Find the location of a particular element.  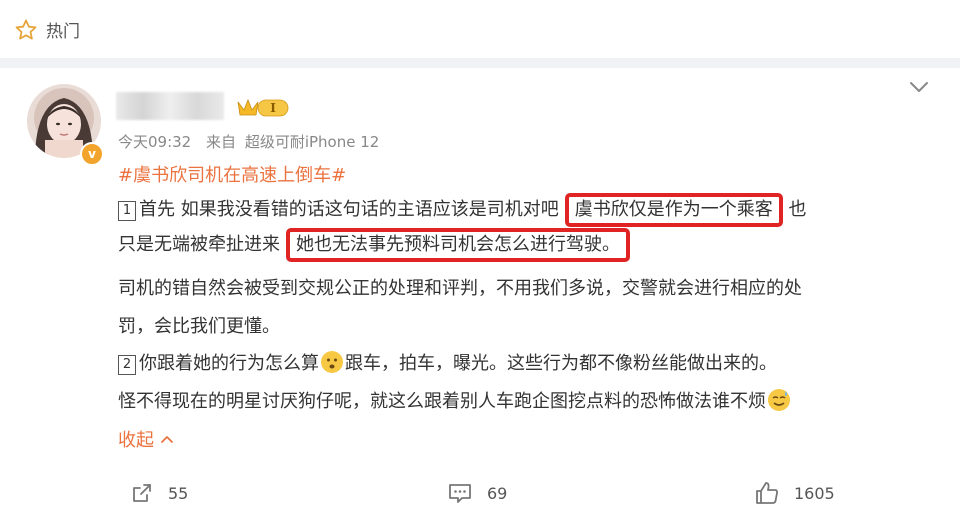

sweat-emoji-icon is located at coordinates (779, 400).